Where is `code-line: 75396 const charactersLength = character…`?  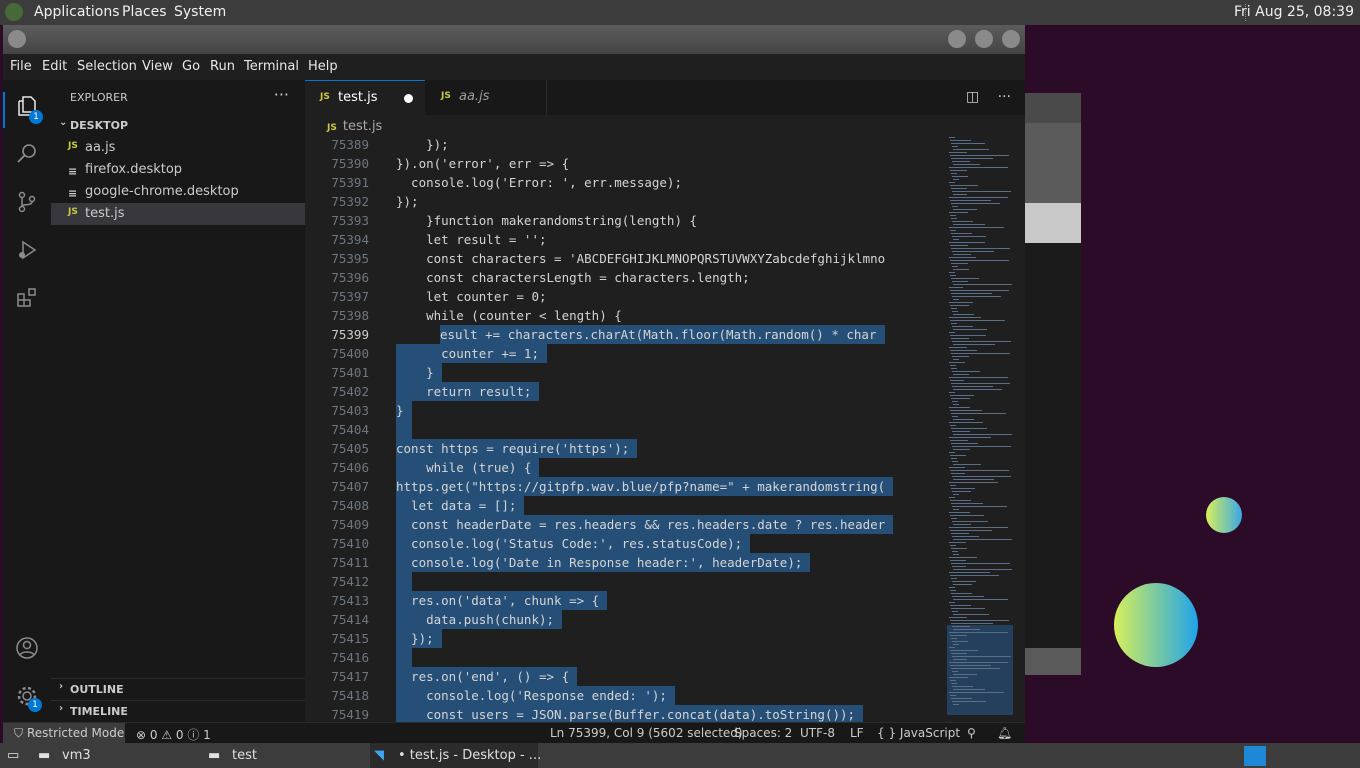 code-line: 75396 const charactersLength = character… is located at coordinates (625, 277).